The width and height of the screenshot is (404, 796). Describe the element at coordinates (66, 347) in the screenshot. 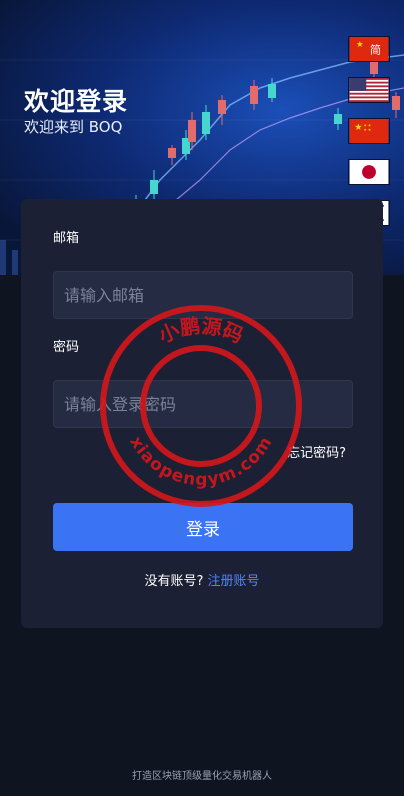

I see `password-label: 密码` at that location.